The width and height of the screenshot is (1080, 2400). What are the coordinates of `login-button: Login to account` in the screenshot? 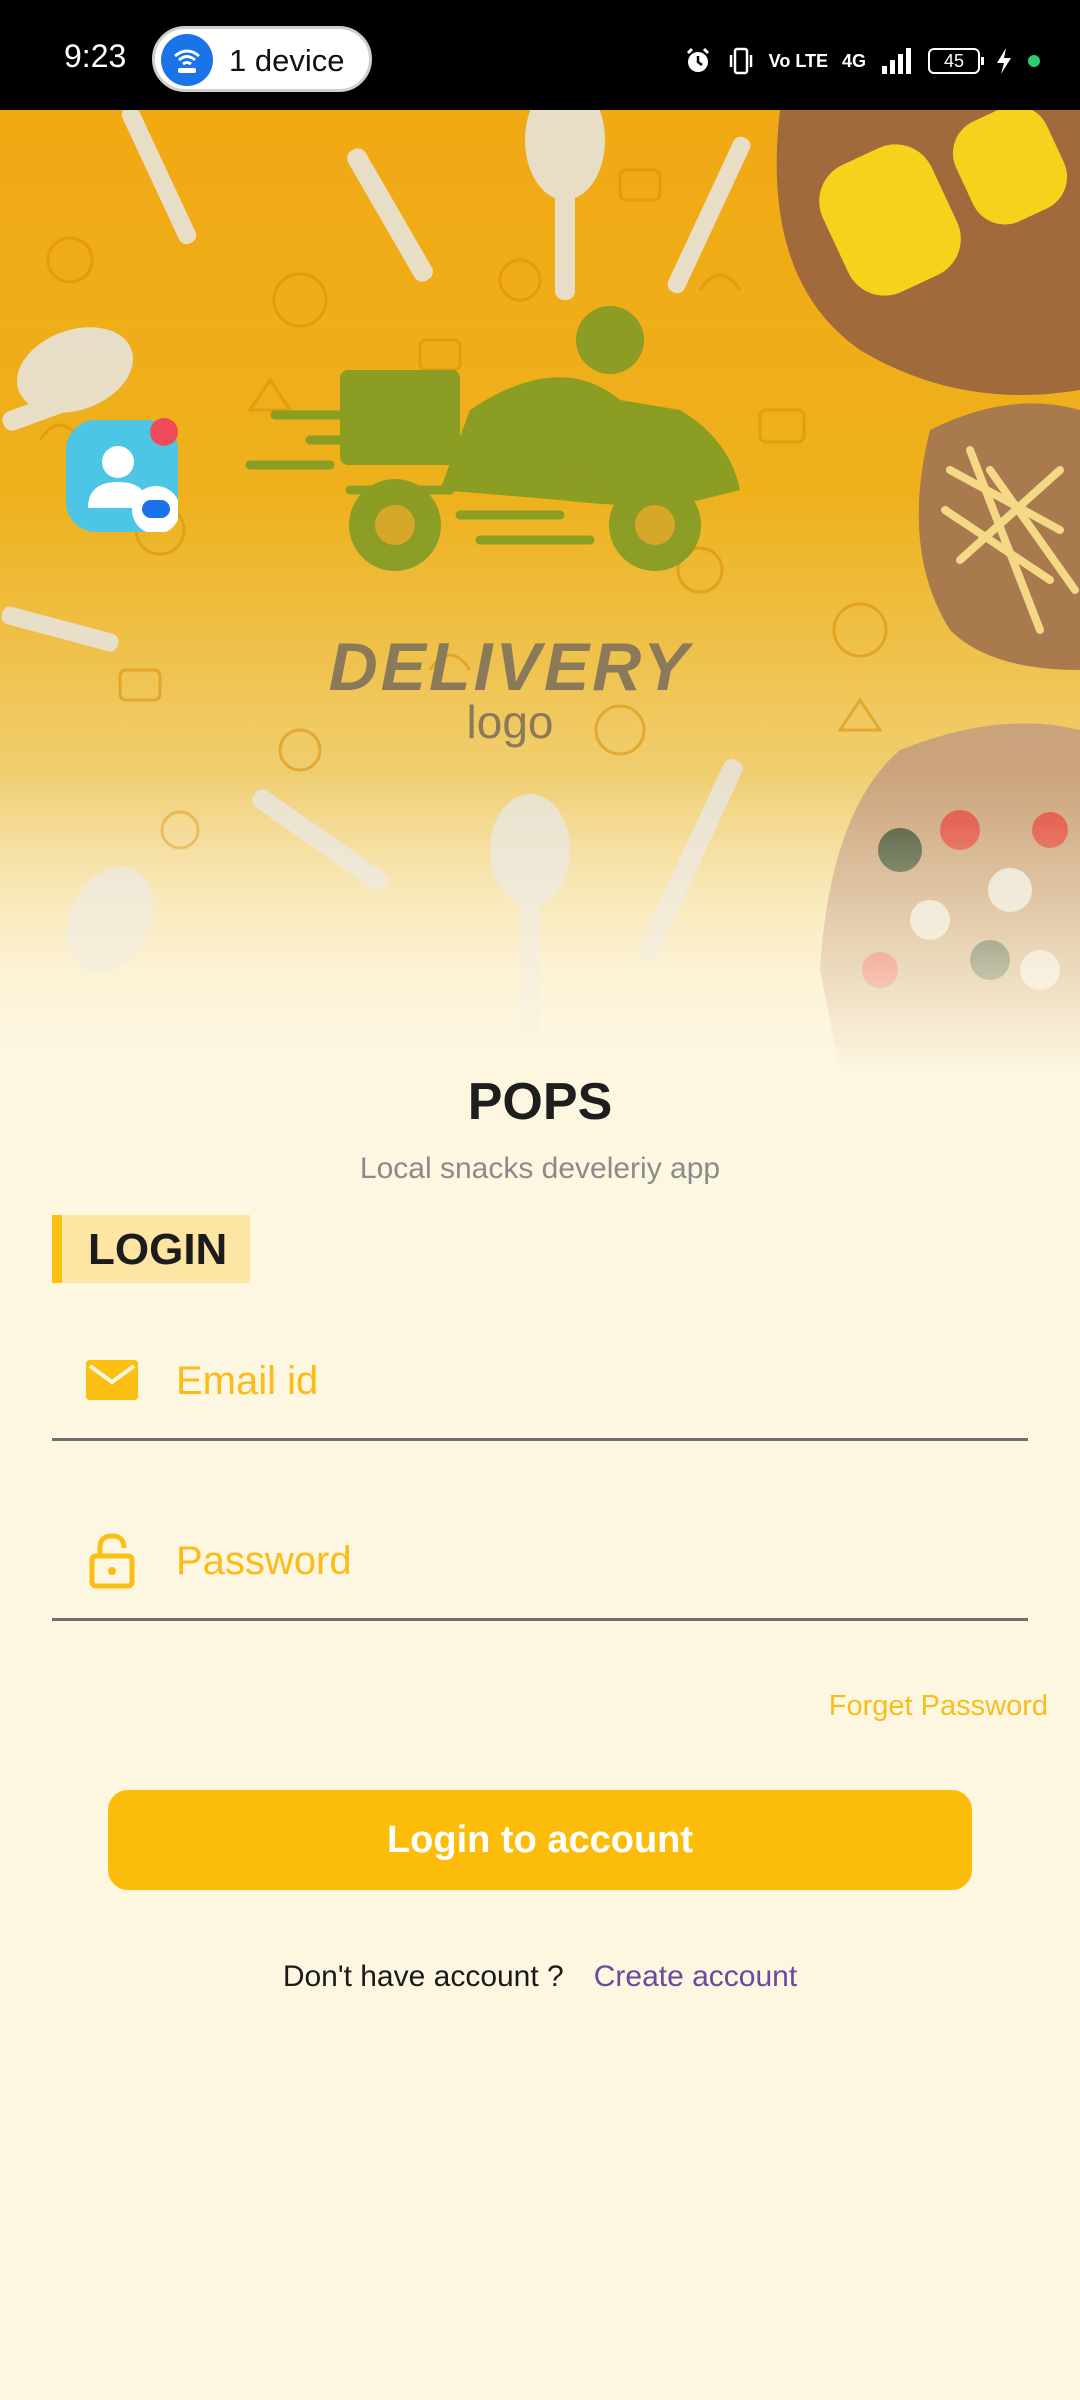 It's located at (540, 1840).